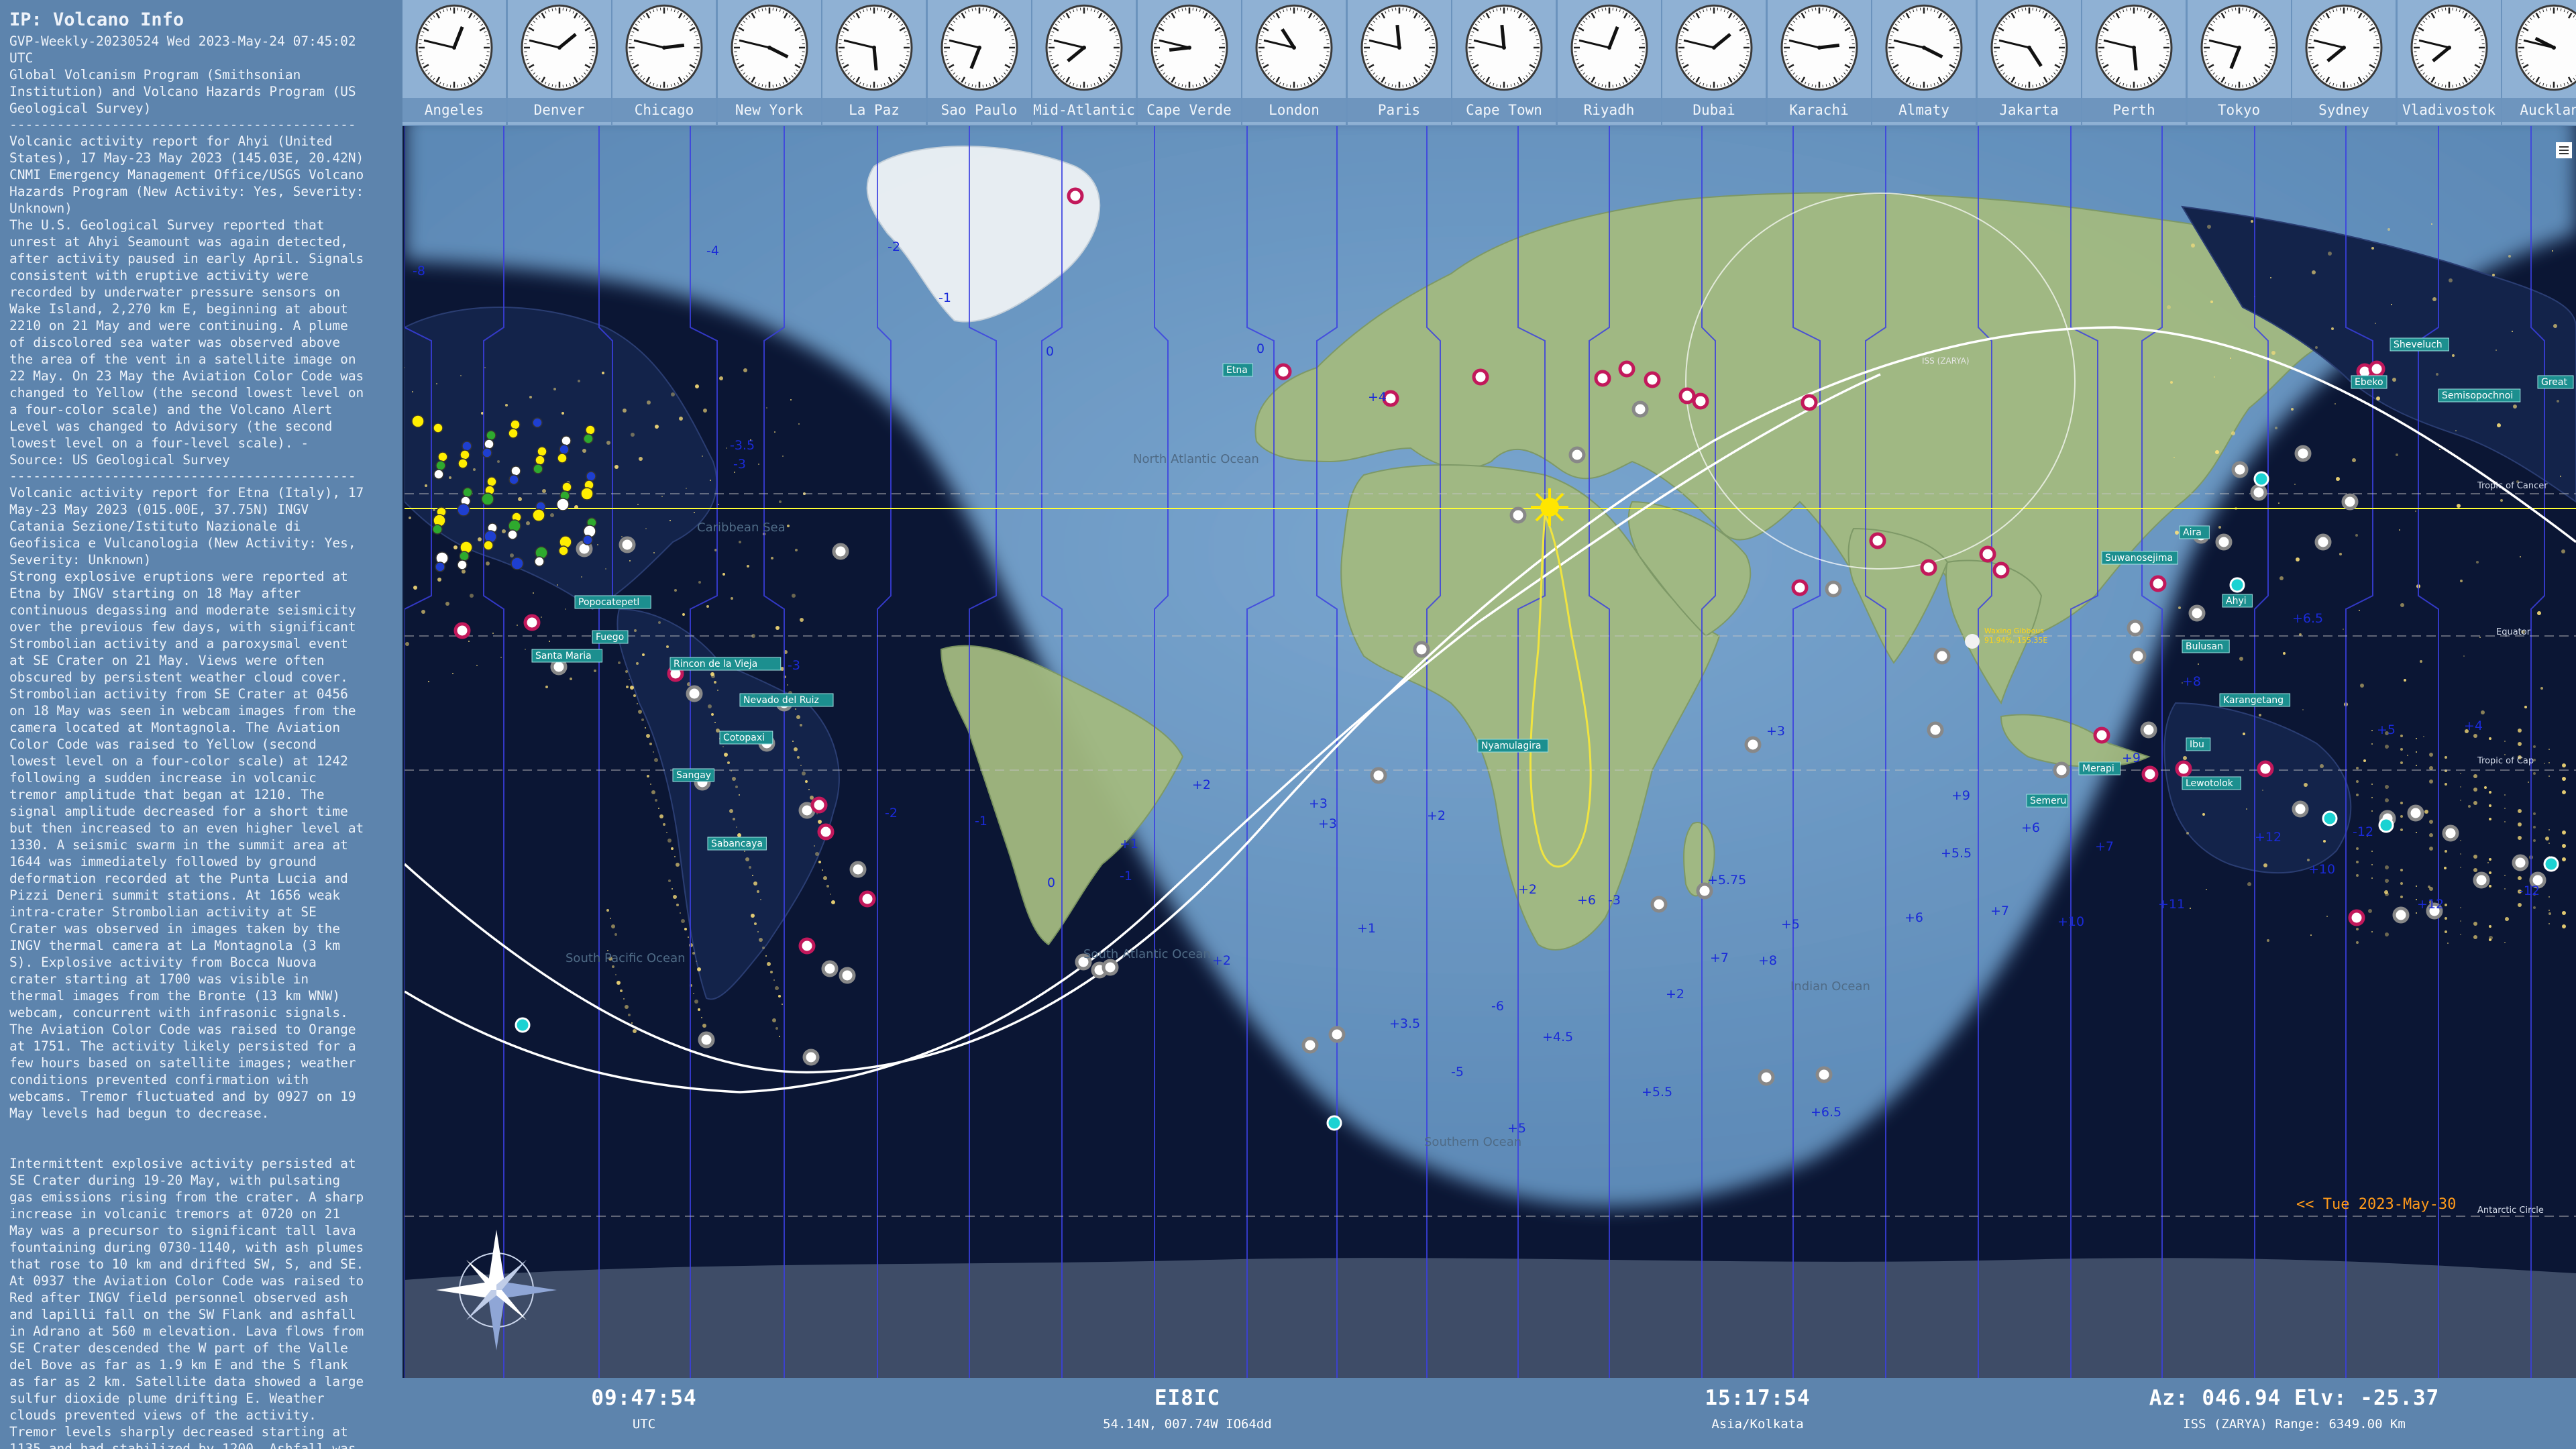  What do you see at coordinates (1436, 815) in the screenshot?
I see `timezone-label: +2` at bounding box center [1436, 815].